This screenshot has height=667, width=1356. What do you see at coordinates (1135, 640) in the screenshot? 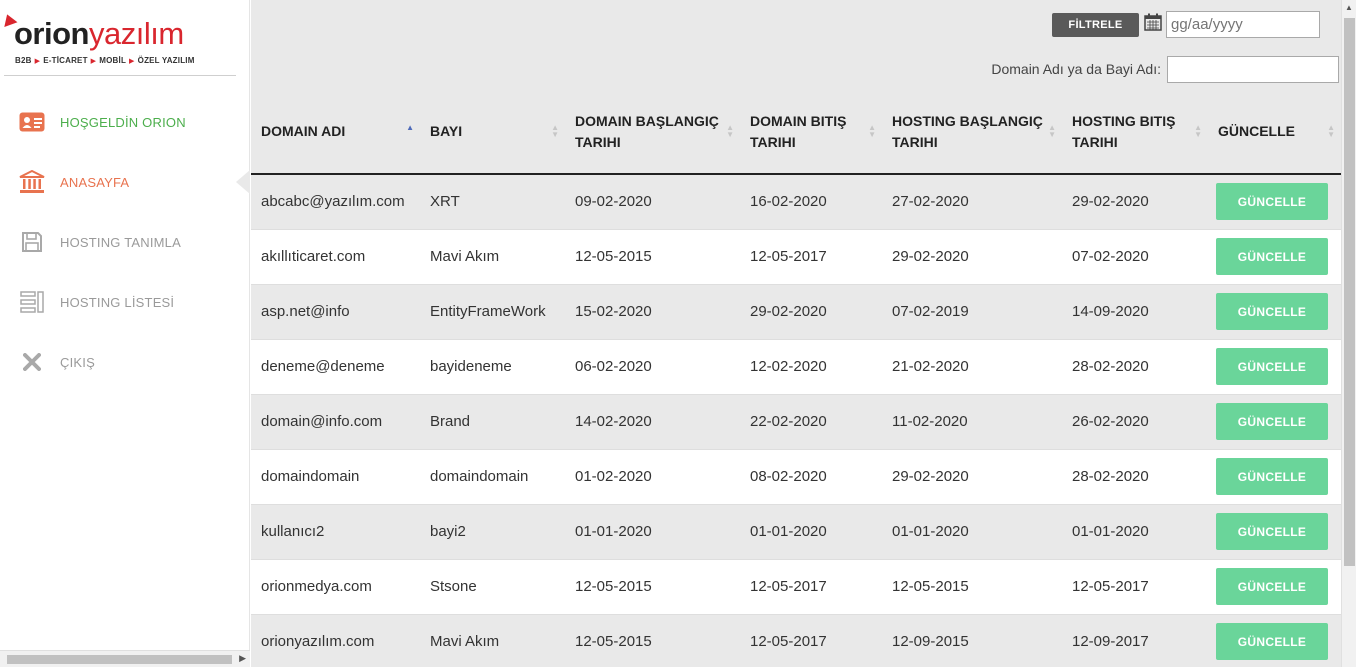
I see `cell-hosting-end: 12-09-2017` at bounding box center [1135, 640].